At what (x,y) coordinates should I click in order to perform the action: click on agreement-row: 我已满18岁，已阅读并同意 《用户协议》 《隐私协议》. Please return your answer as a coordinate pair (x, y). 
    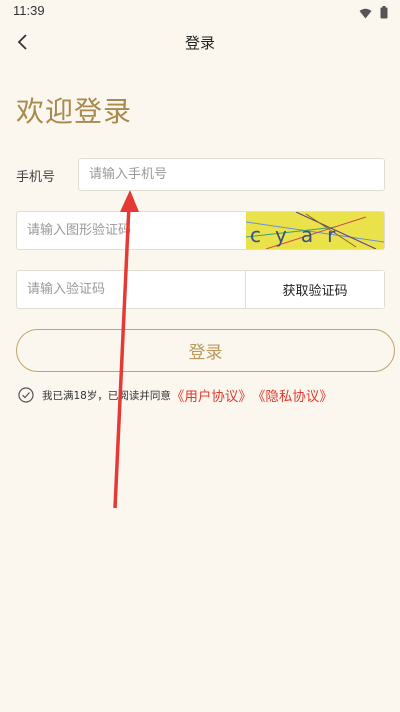
    Looking at the image, I should click on (175, 395).